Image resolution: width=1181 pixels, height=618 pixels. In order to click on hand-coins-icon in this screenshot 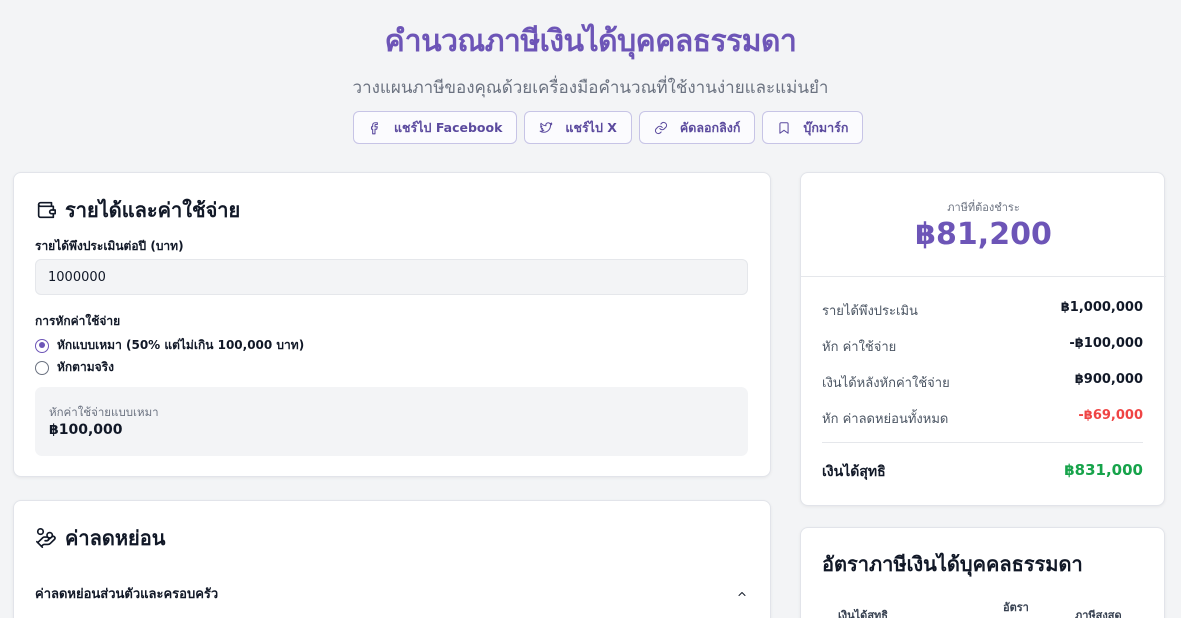, I will do `click(46, 538)`.